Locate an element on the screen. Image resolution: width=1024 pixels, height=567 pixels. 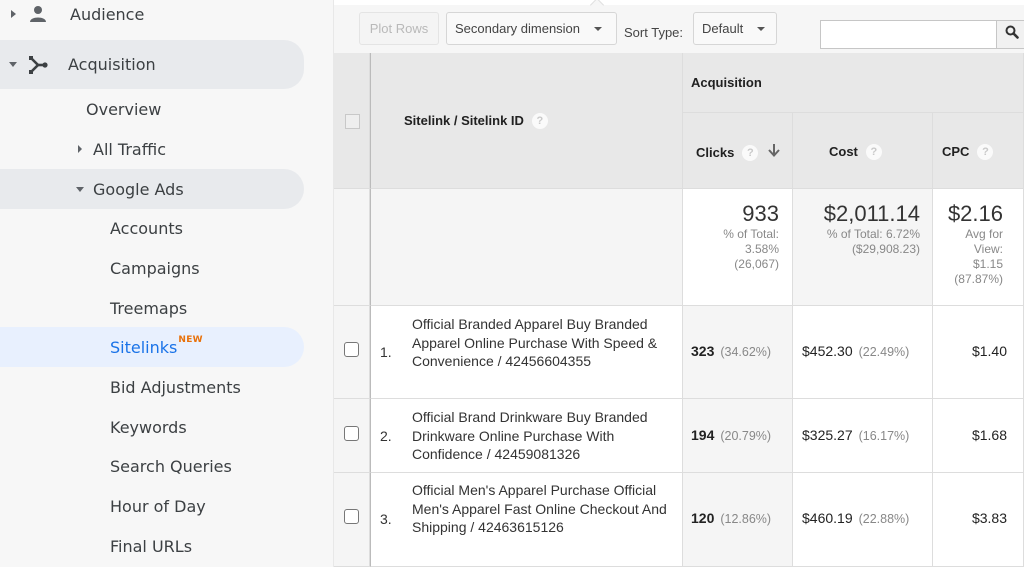
sidebar-item-accounts: Accounts is located at coordinates (152, 228).